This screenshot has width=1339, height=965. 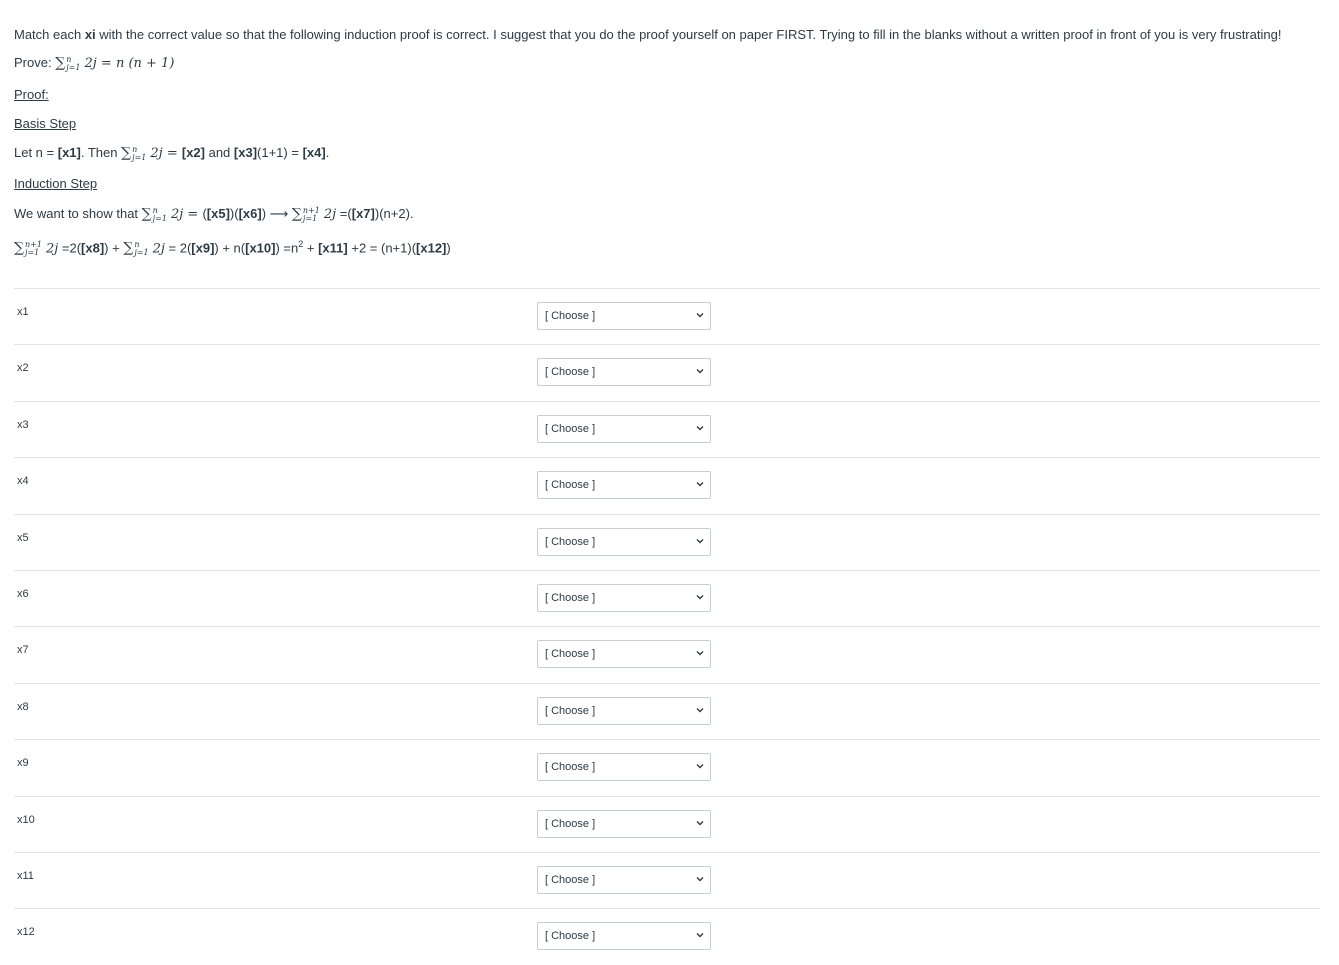 I want to click on match-row: x2 [ Choose ], so click(x=667, y=372).